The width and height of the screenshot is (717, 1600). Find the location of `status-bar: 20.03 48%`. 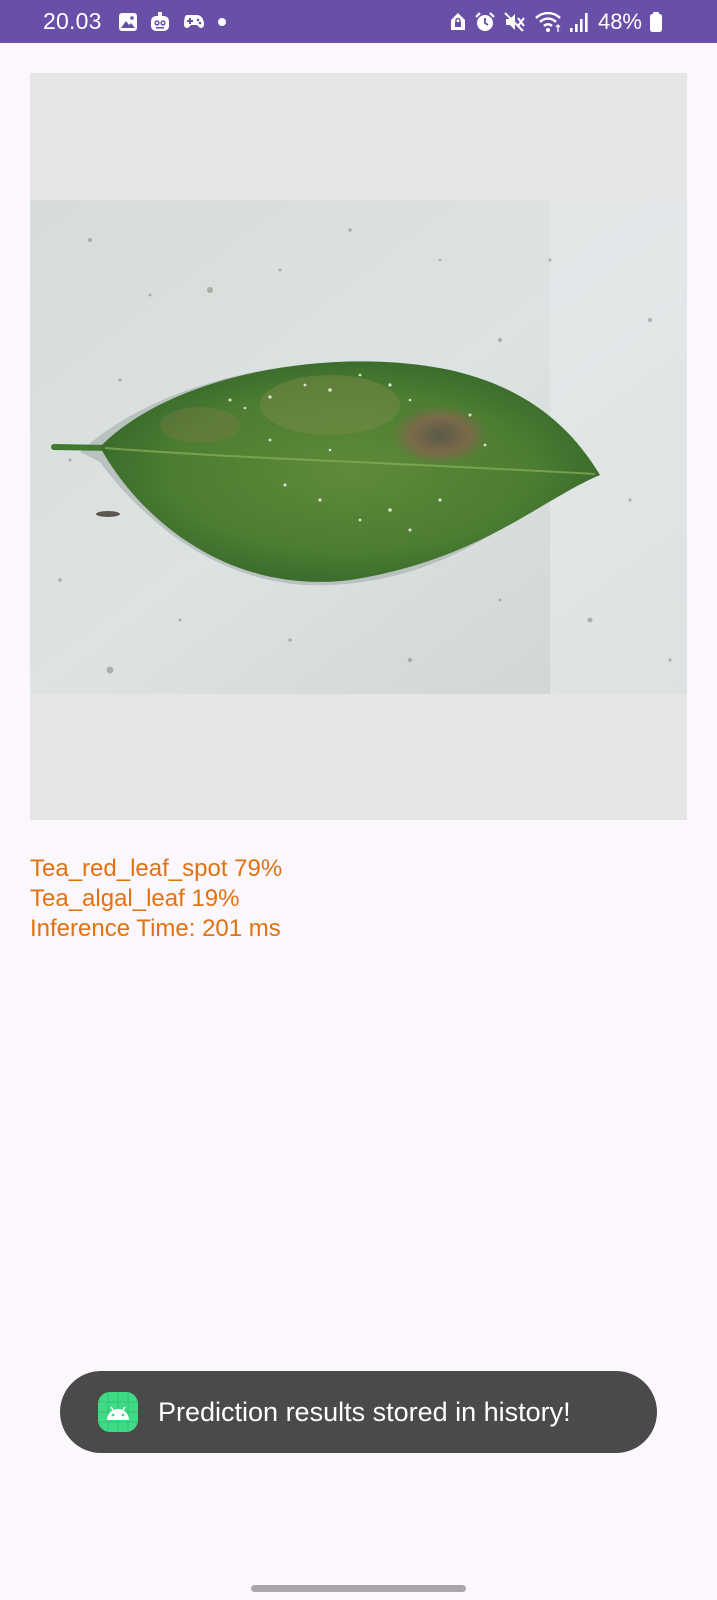

status-bar: 20.03 48% is located at coordinates (358, 21).